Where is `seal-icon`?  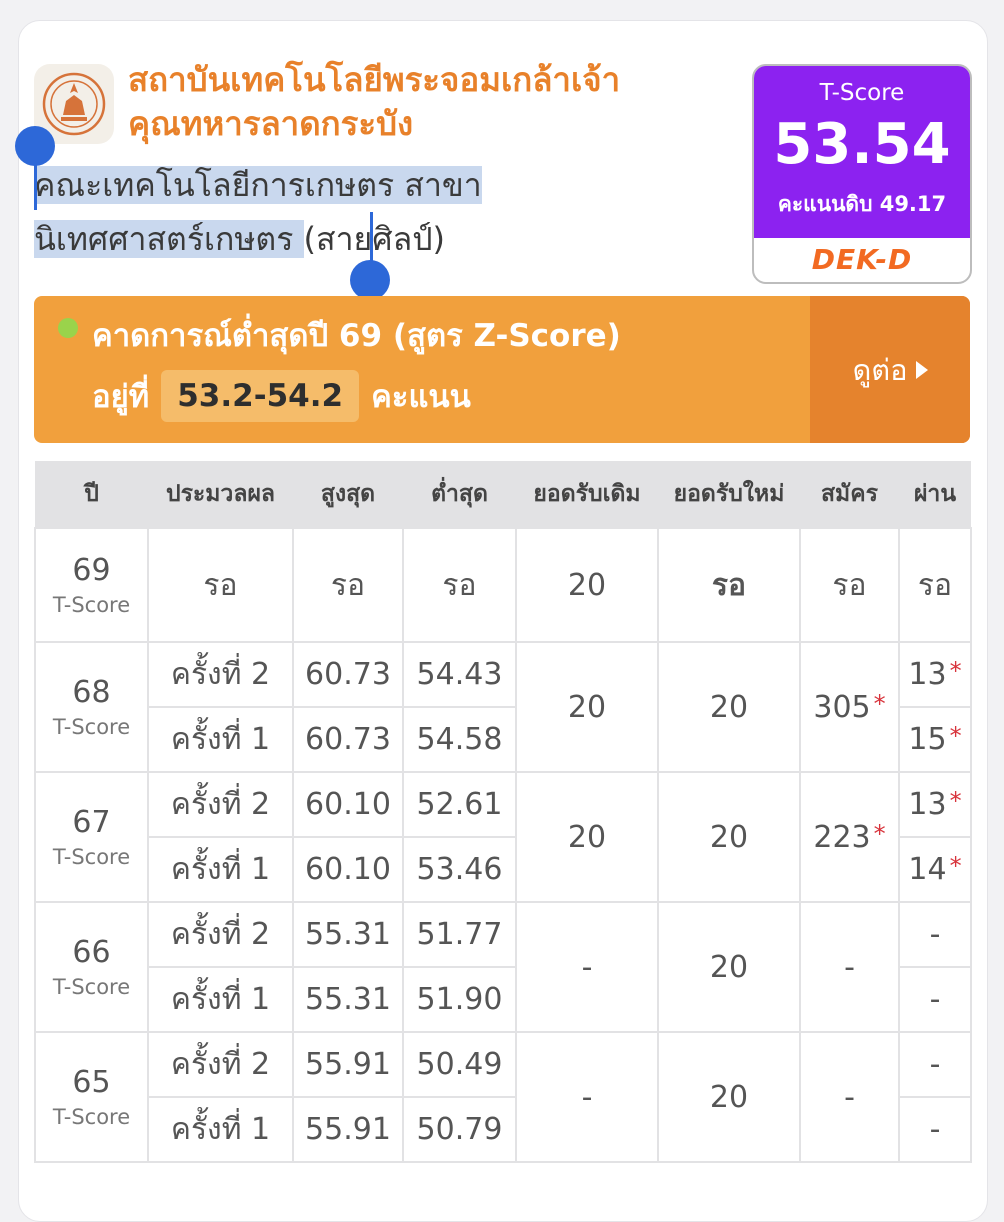 seal-icon is located at coordinates (74, 104).